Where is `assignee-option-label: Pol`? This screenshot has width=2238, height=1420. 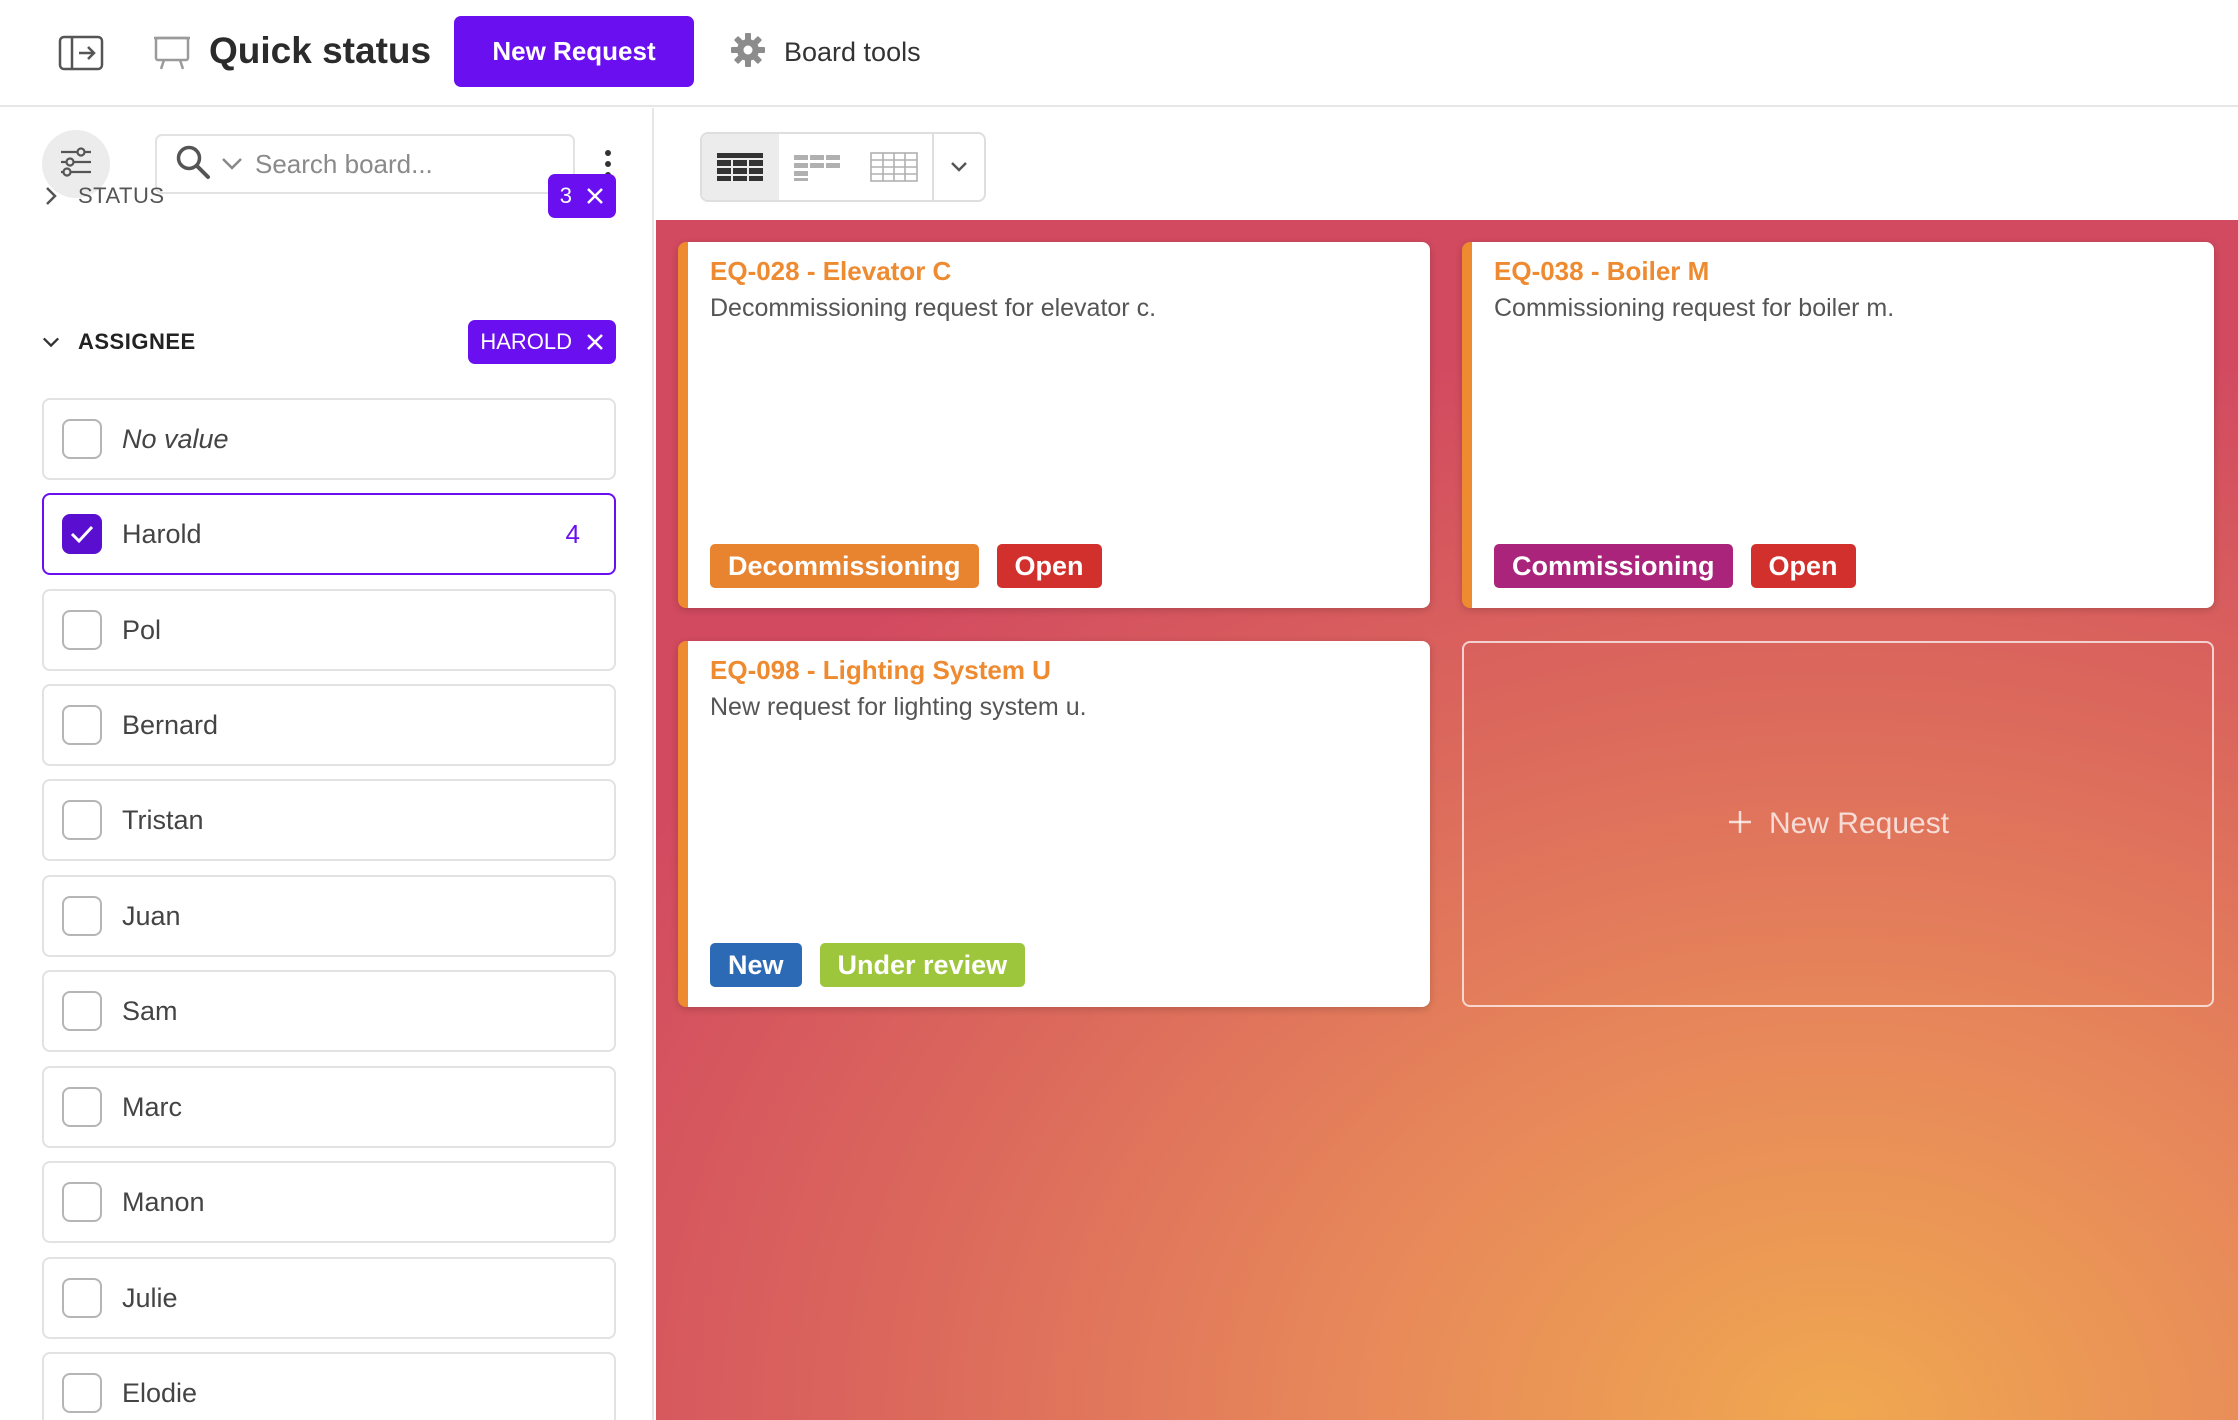
assignee-option-label: Pol is located at coordinates (142, 629).